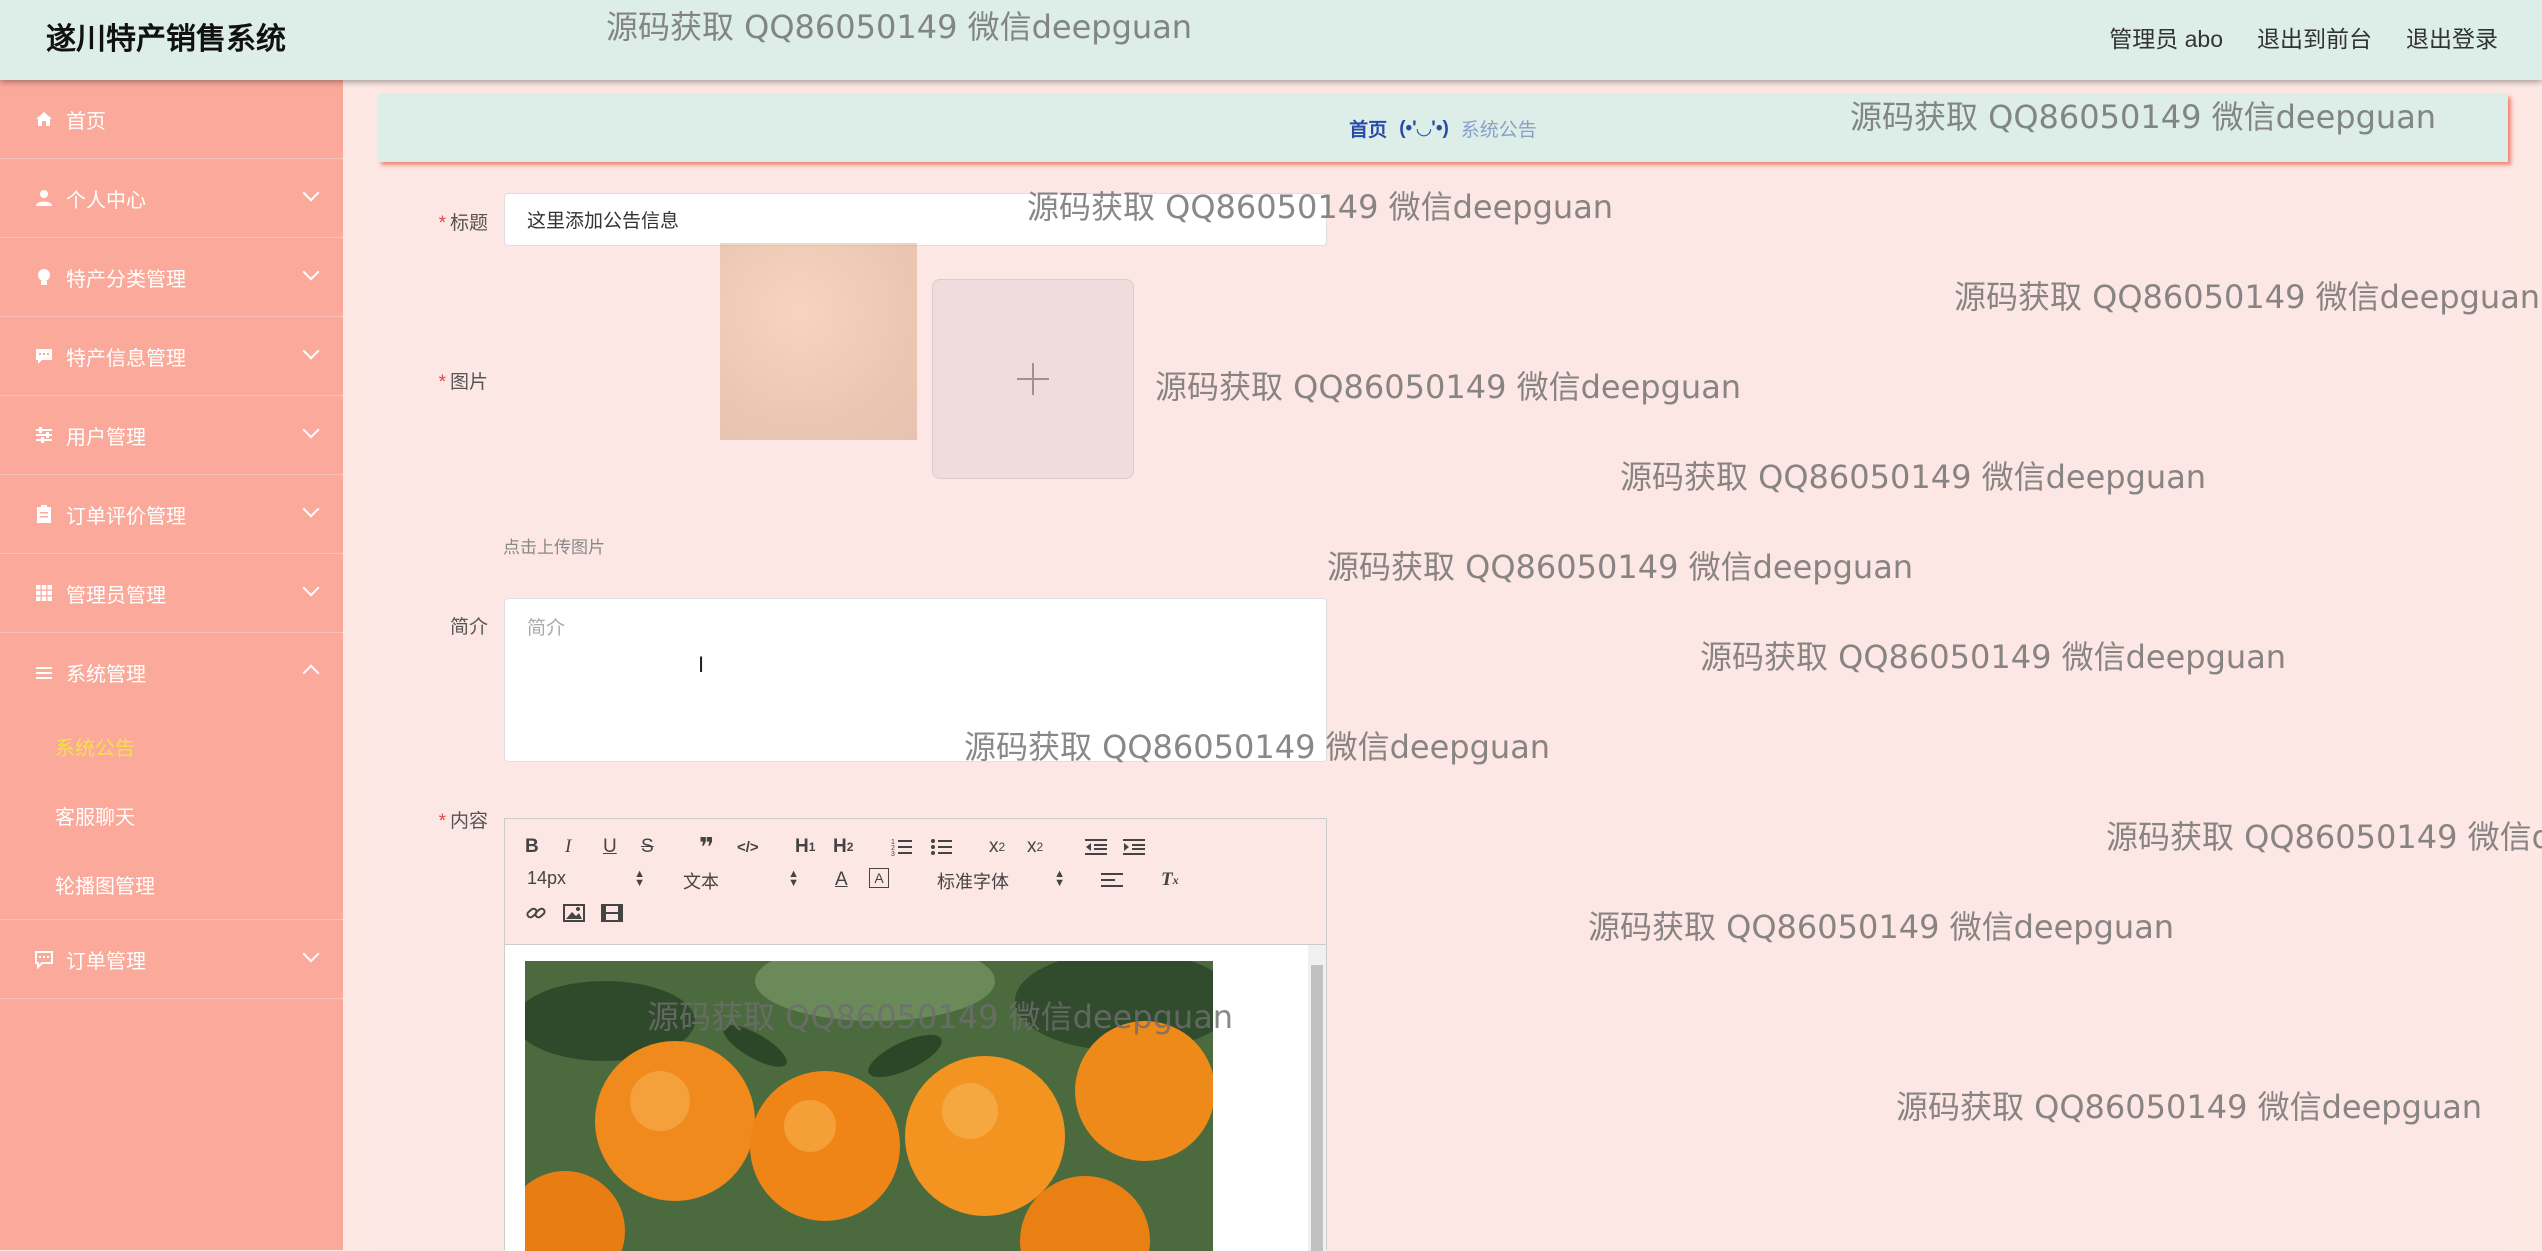 The width and height of the screenshot is (2542, 1251). Describe the element at coordinates (1035, 847) in the screenshot. I see `superscript-icon: x2` at that location.